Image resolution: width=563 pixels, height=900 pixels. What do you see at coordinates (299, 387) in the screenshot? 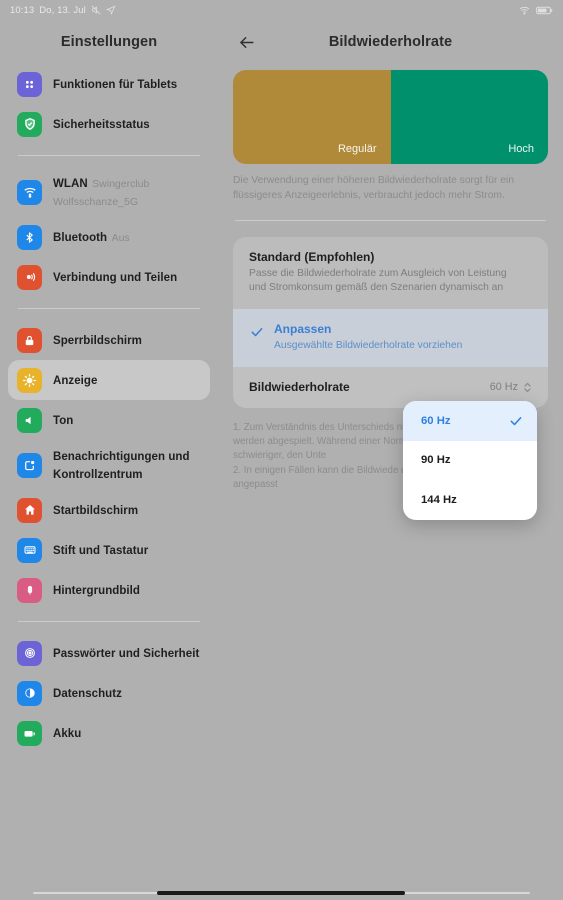
I see `refresh-rate-label: Bildwiederholrate` at bounding box center [299, 387].